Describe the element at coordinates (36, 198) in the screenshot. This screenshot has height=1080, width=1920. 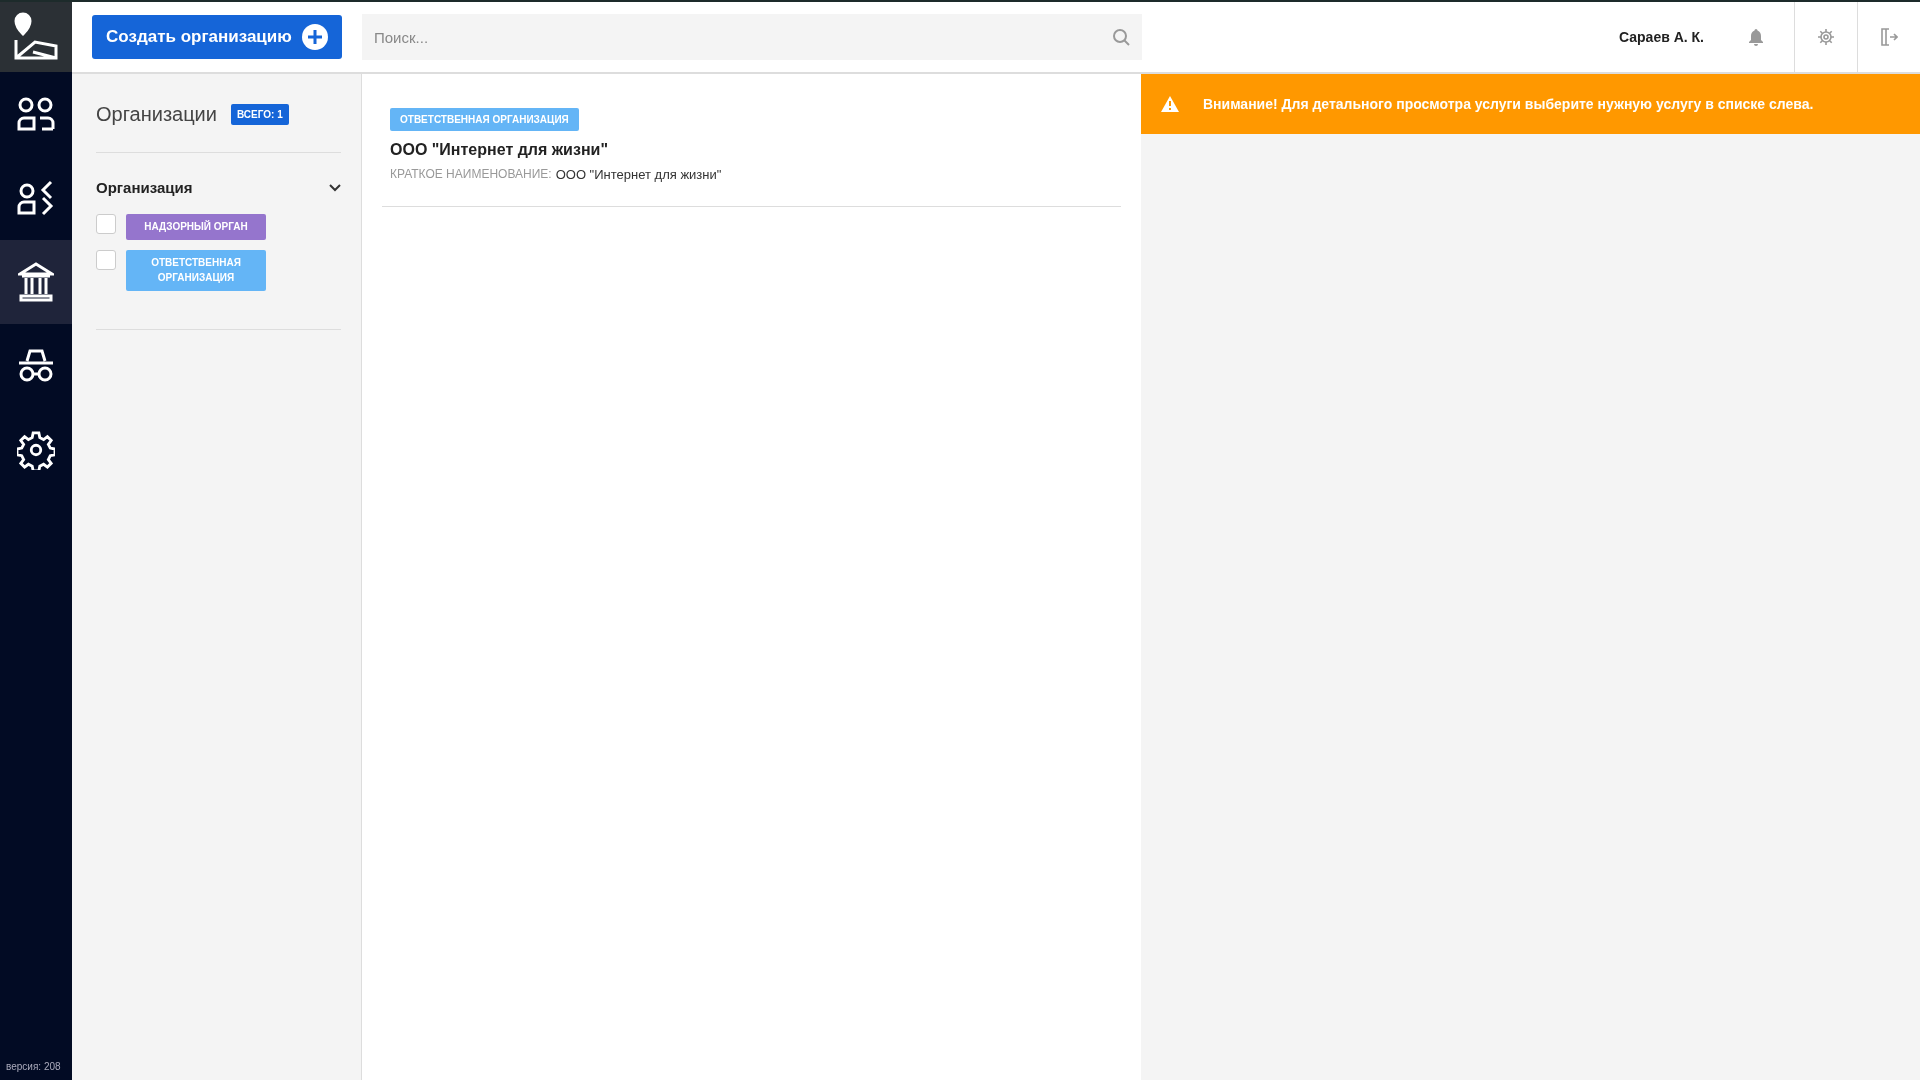
I see `user-arrows-icon` at that location.